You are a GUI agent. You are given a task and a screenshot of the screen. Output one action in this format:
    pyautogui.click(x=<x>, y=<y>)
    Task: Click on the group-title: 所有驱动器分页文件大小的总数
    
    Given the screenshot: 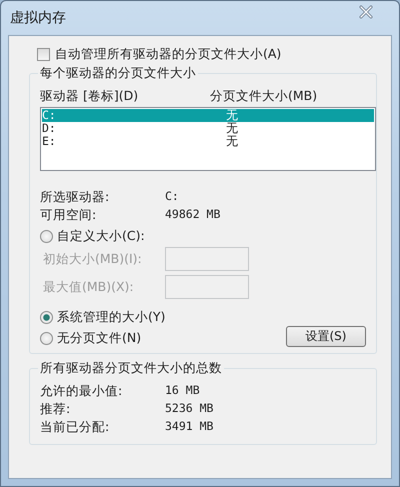 What is the action you would take?
    pyautogui.click(x=131, y=368)
    